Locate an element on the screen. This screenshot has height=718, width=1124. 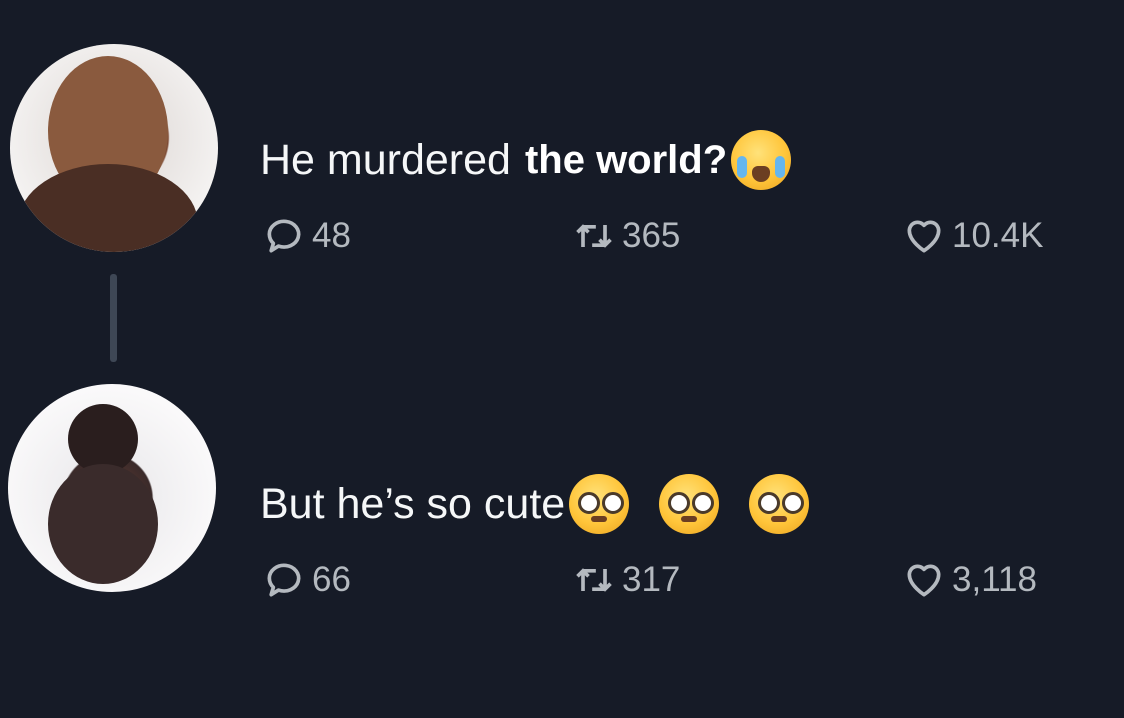
like-count: 10.4K is located at coordinates (998, 235).